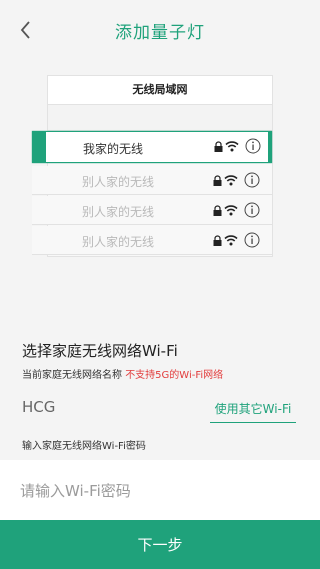  What do you see at coordinates (39, 147) in the screenshot?
I see `selection-bar` at bounding box center [39, 147].